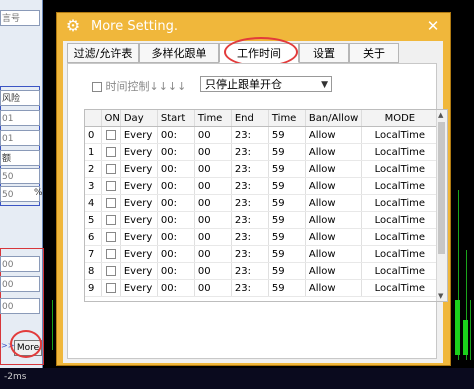  Describe the element at coordinates (20, 138) in the screenshot. I see `left-field: 01` at that location.